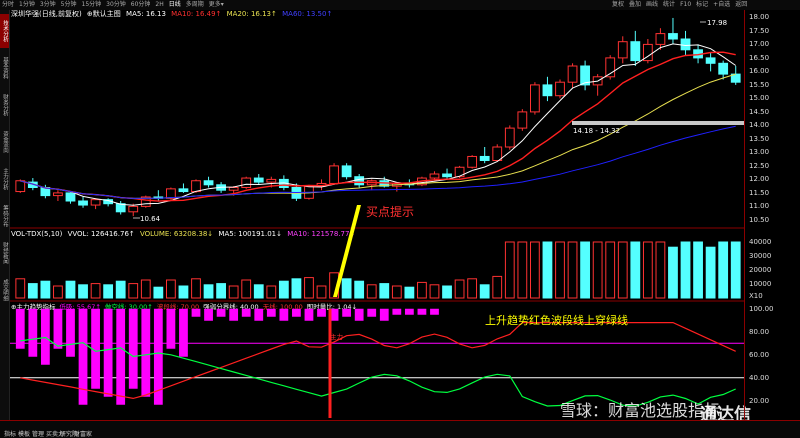 The height and width of the screenshot is (438, 800). I want to click on price-tick: 13.50, so click(759, 138).